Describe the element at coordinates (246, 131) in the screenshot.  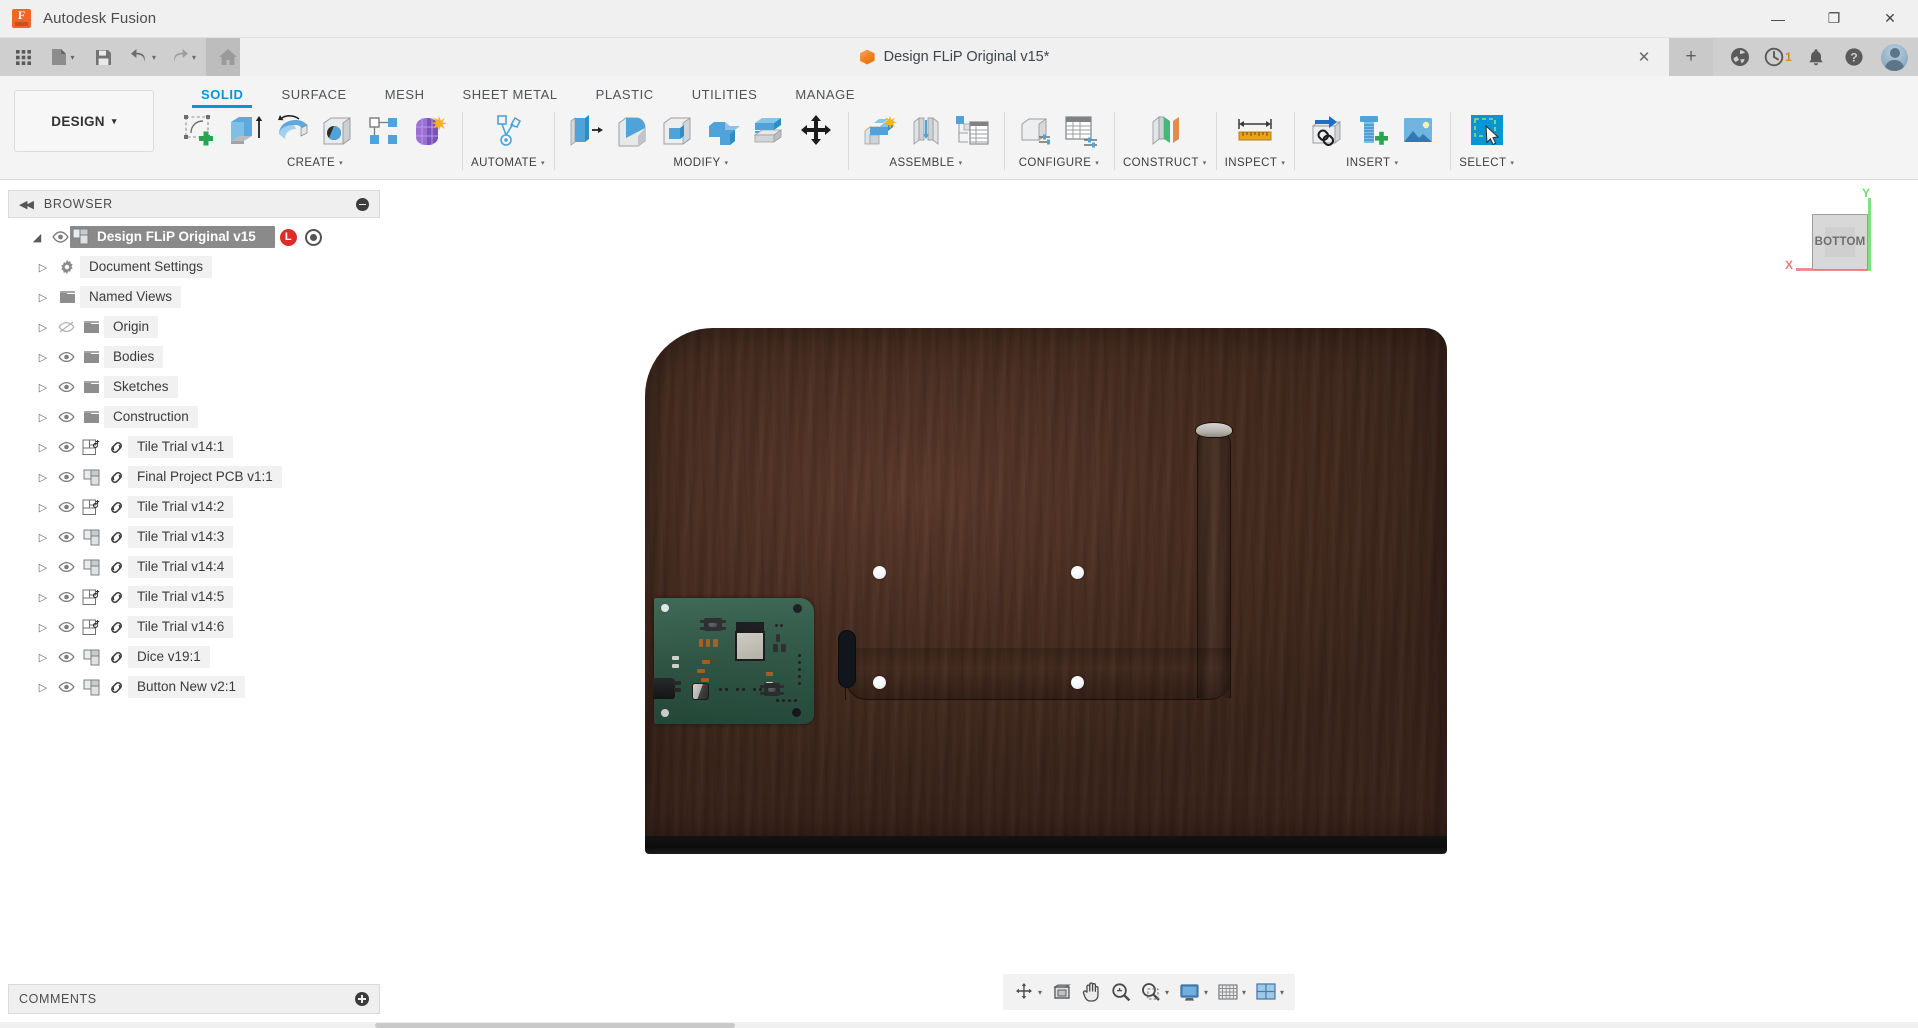
I see `extrude-icon` at that location.